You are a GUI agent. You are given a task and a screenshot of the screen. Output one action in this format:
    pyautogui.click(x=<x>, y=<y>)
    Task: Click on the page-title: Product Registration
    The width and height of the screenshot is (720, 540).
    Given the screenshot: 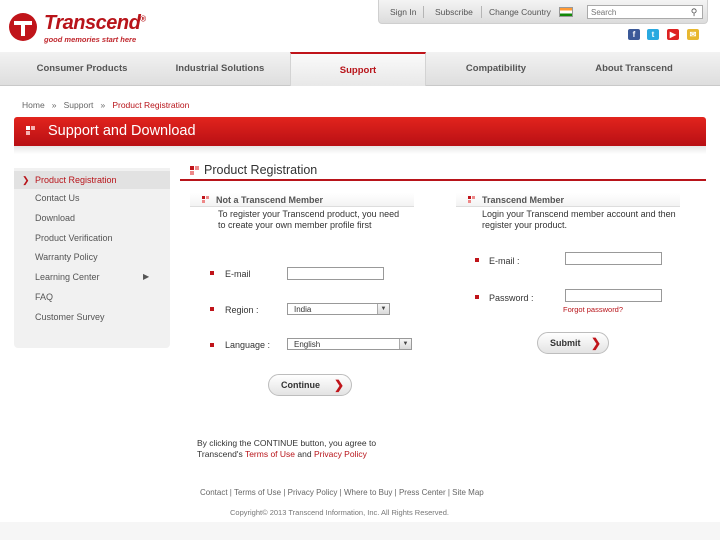 What is the action you would take?
    pyautogui.click(x=261, y=170)
    